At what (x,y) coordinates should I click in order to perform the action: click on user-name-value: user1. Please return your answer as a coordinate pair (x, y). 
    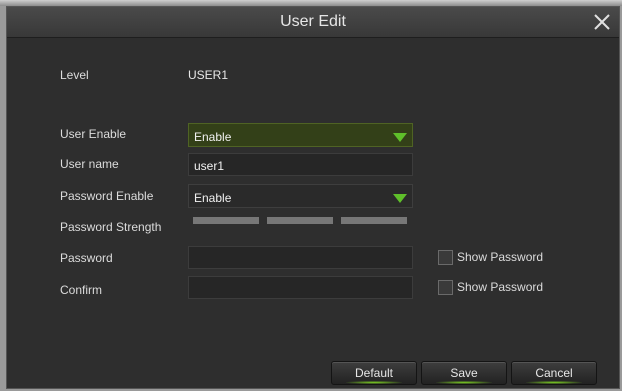
    Looking at the image, I should click on (209, 166).